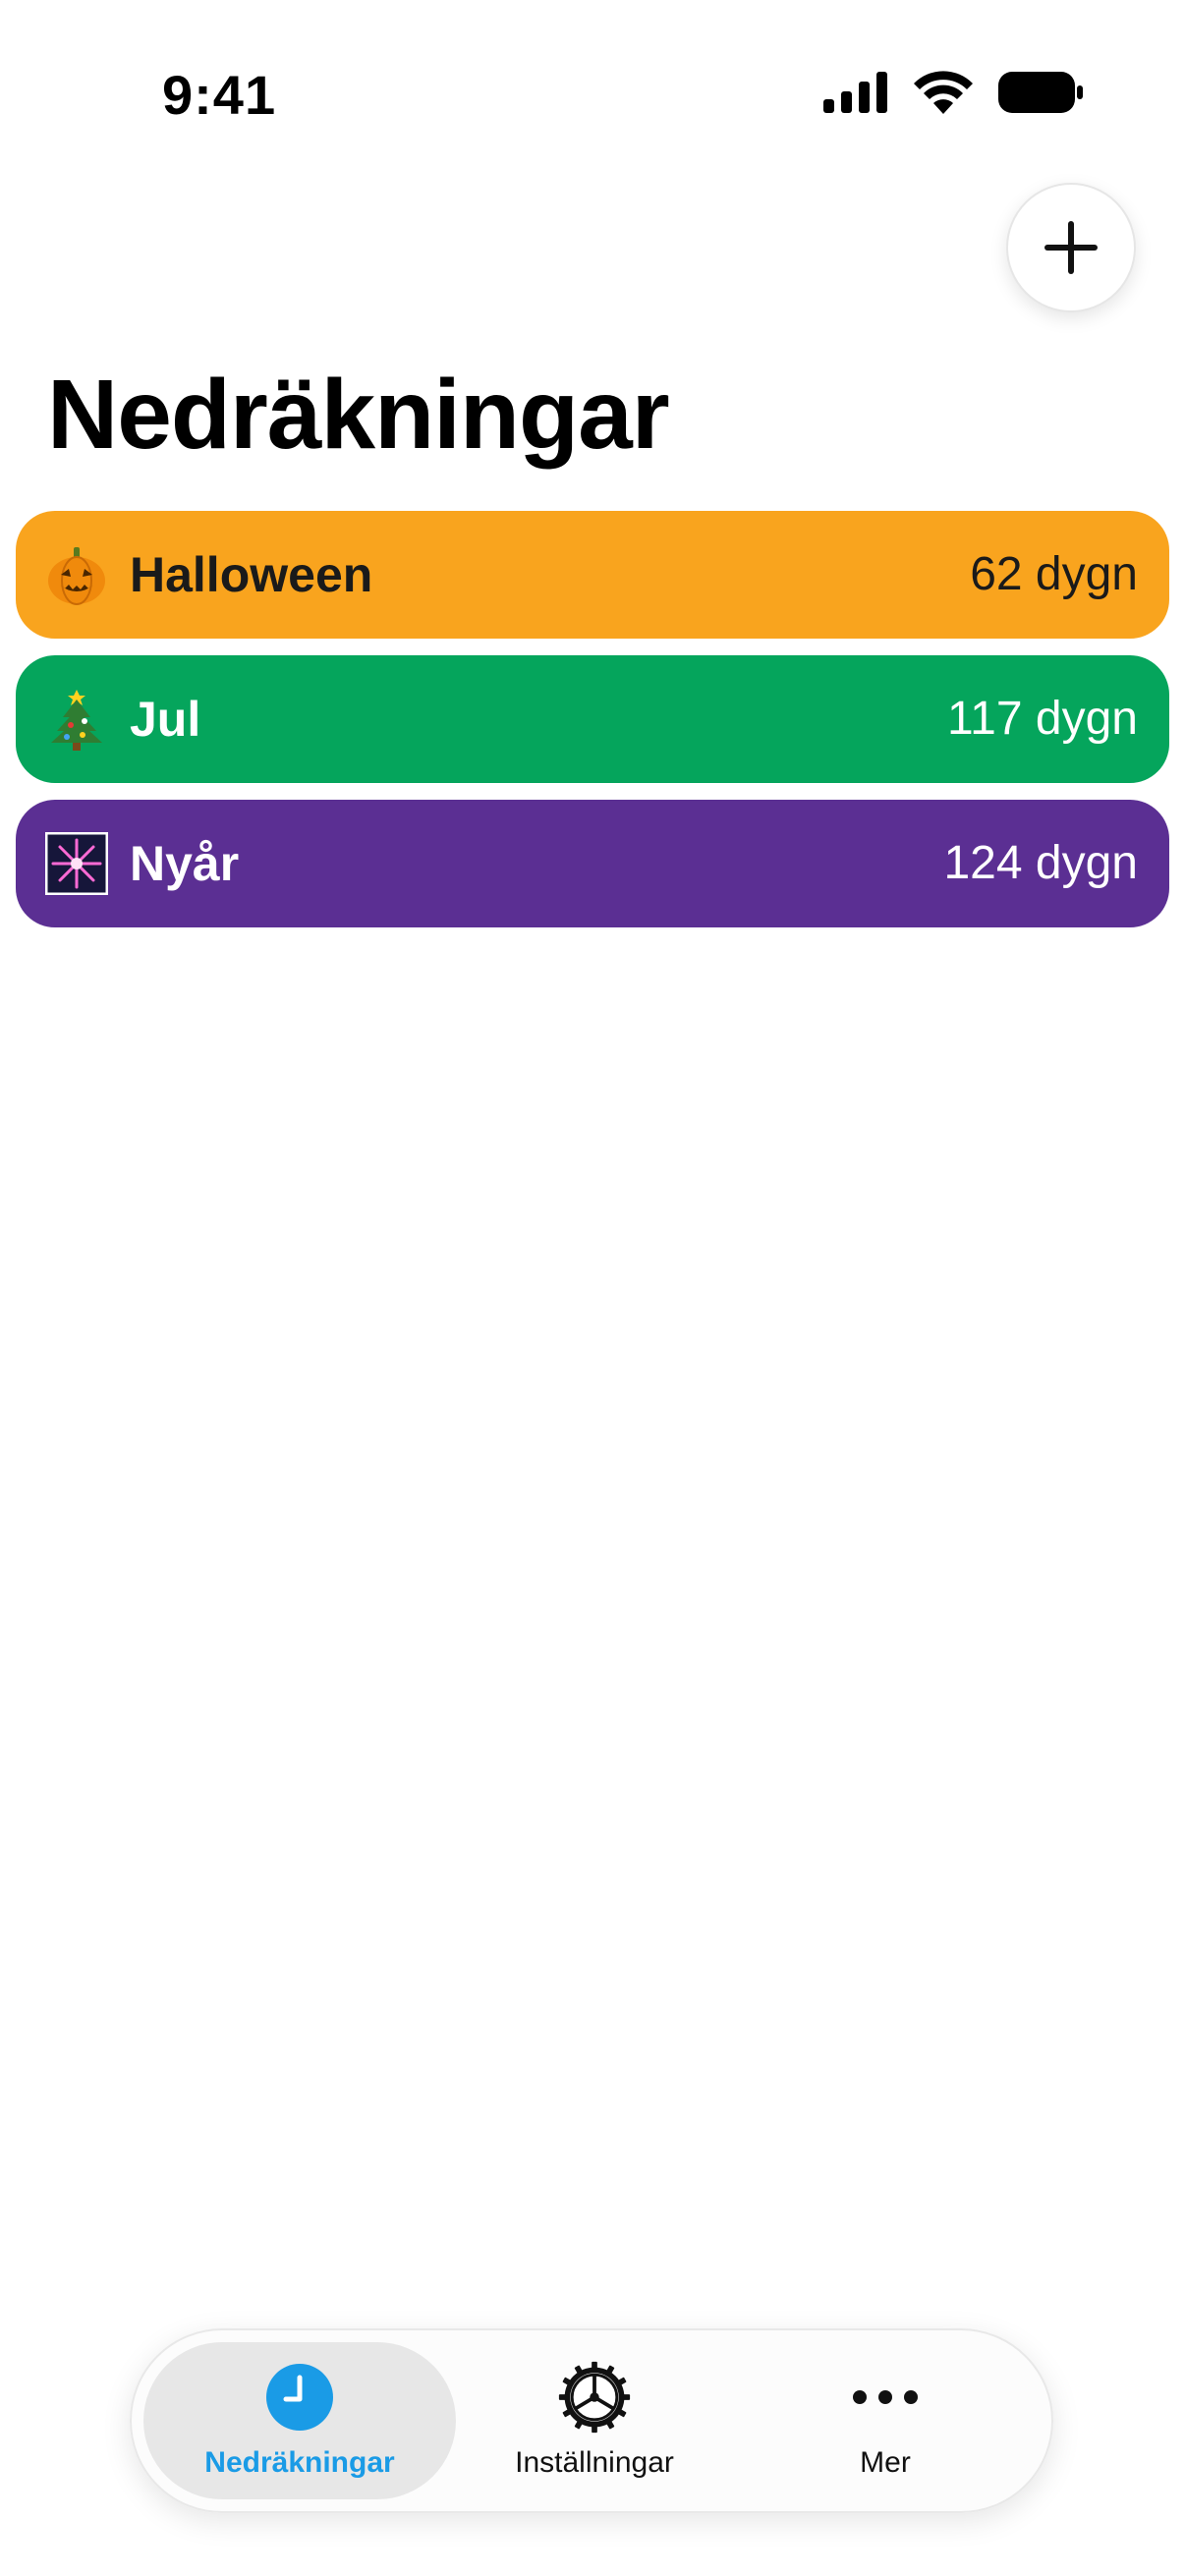  I want to click on christmas-tree-icon, so click(76, 719).